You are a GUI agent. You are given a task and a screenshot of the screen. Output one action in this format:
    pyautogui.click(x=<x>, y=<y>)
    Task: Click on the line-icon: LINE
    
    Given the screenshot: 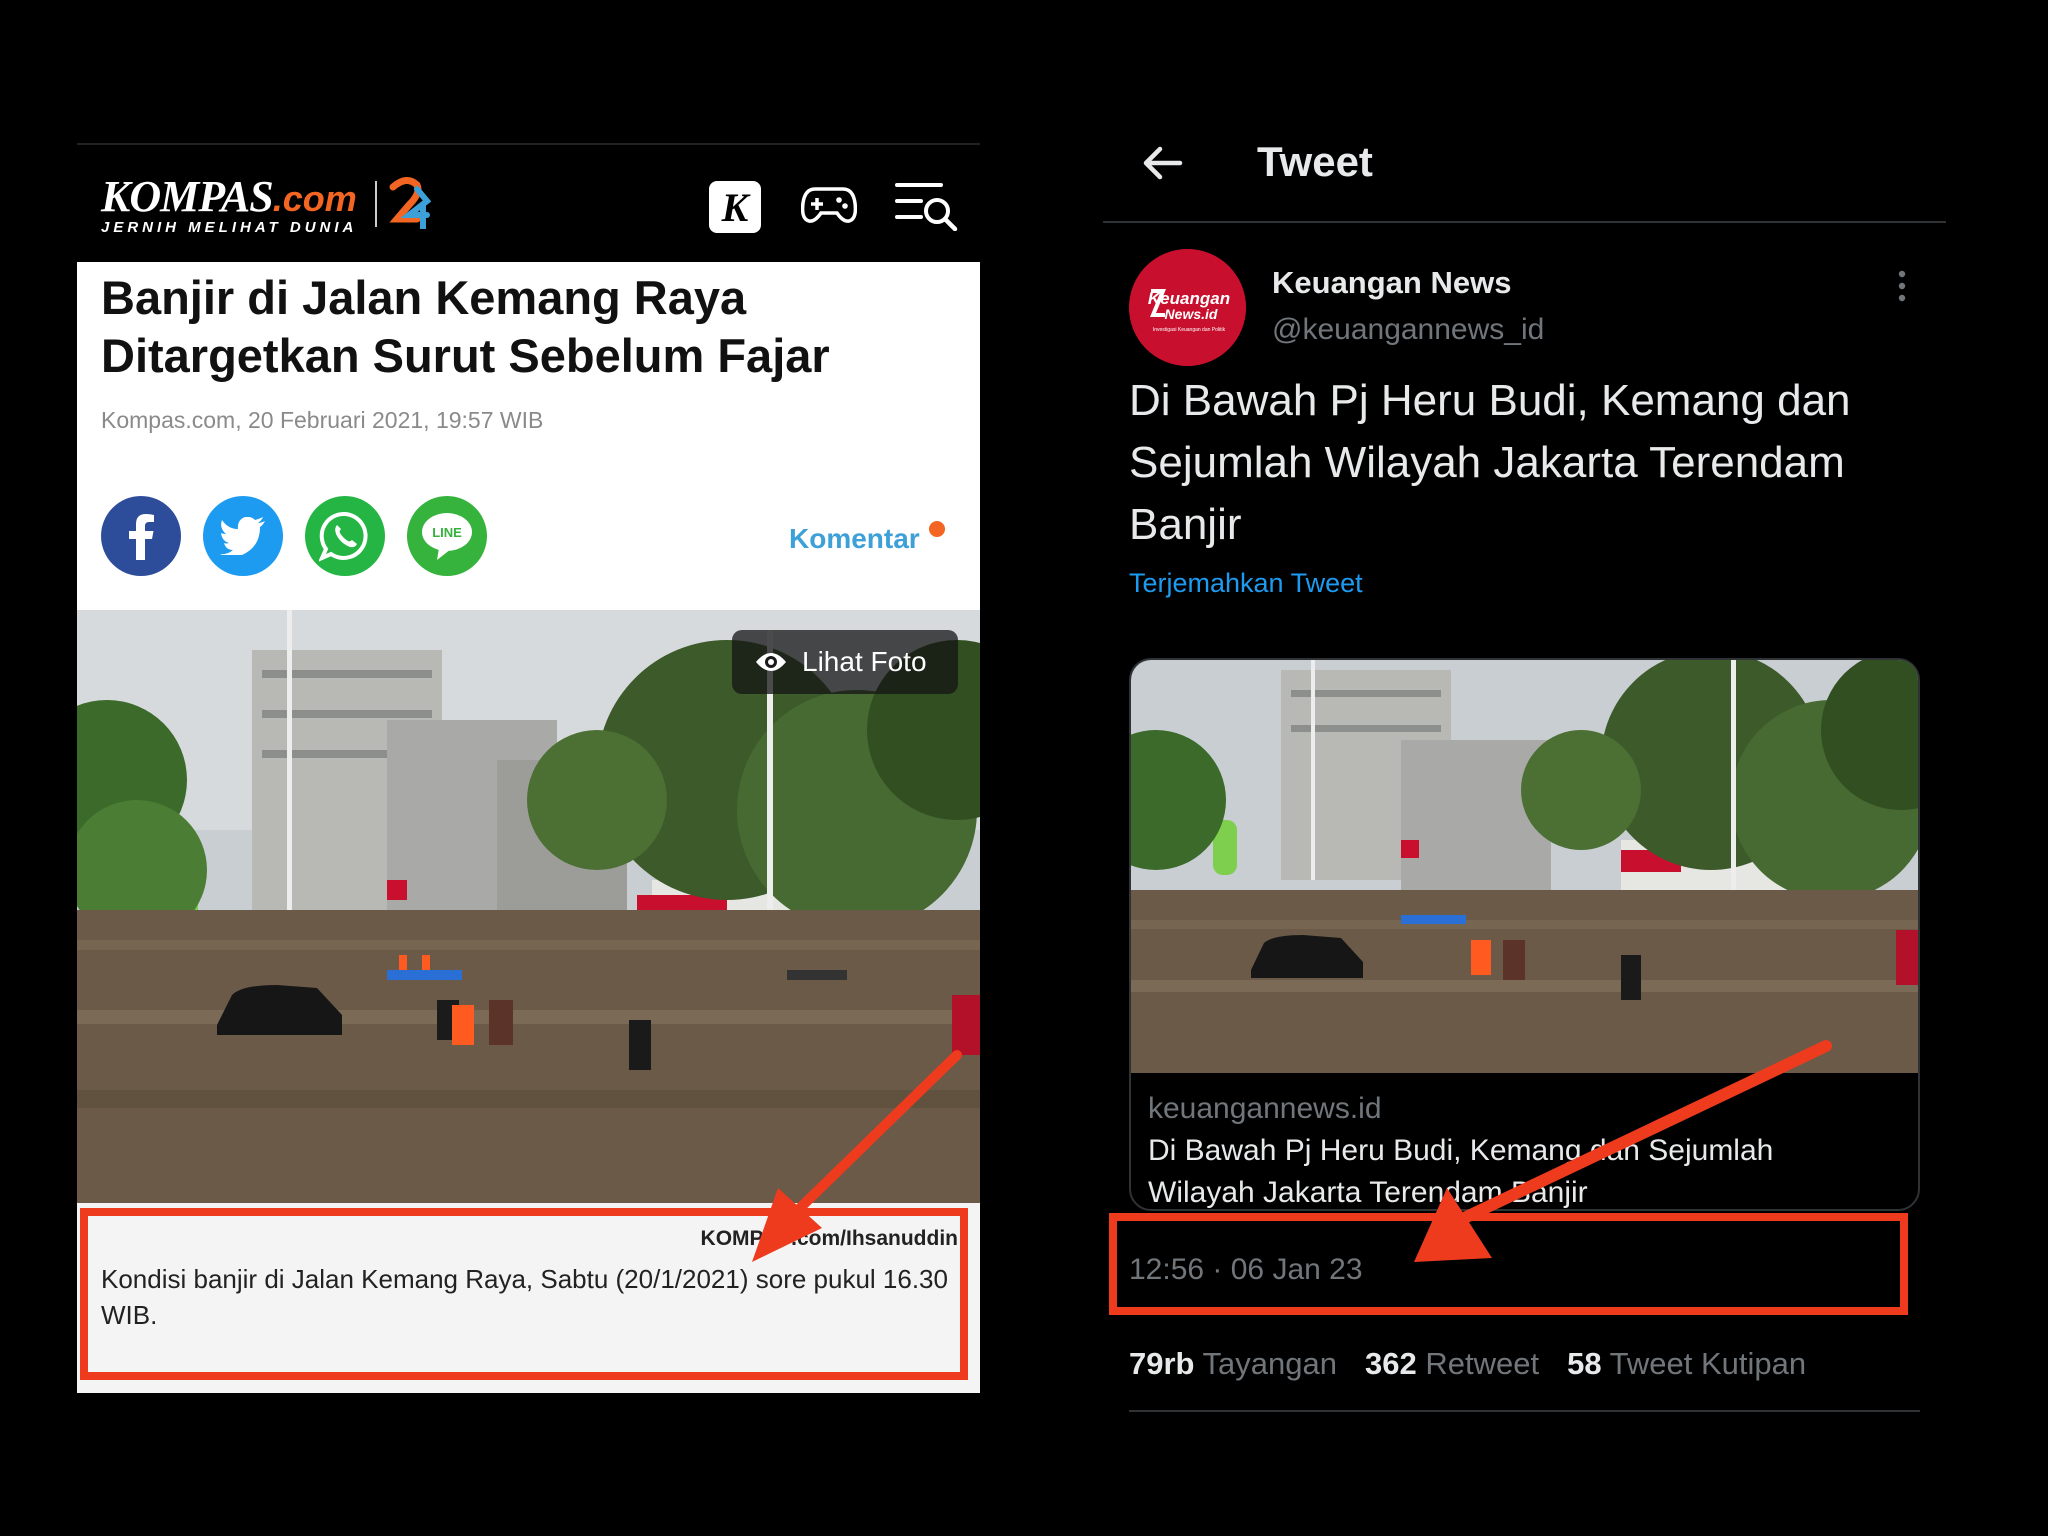 What is the action you would take?
    pyautogui.click(x=447, y=536)
    